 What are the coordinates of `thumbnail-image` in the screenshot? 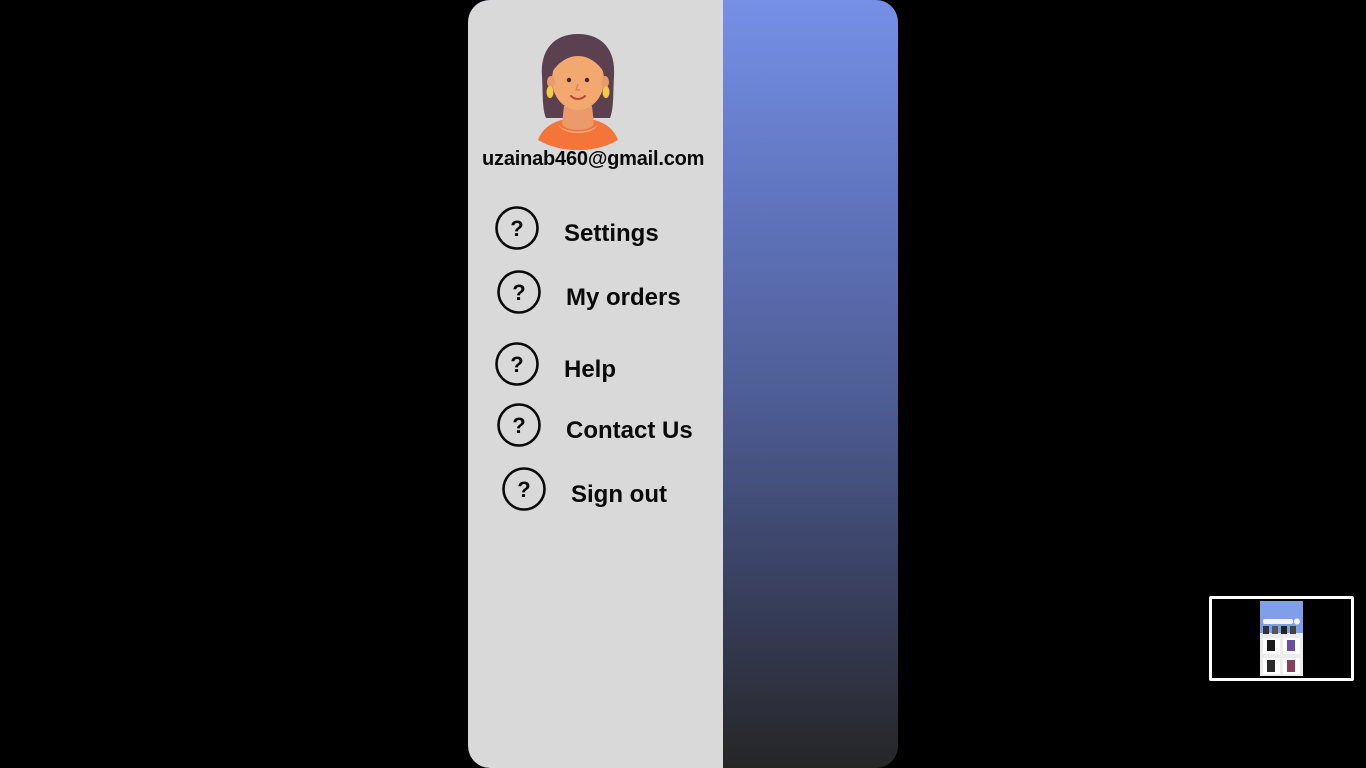 It's located at (1281, 638).